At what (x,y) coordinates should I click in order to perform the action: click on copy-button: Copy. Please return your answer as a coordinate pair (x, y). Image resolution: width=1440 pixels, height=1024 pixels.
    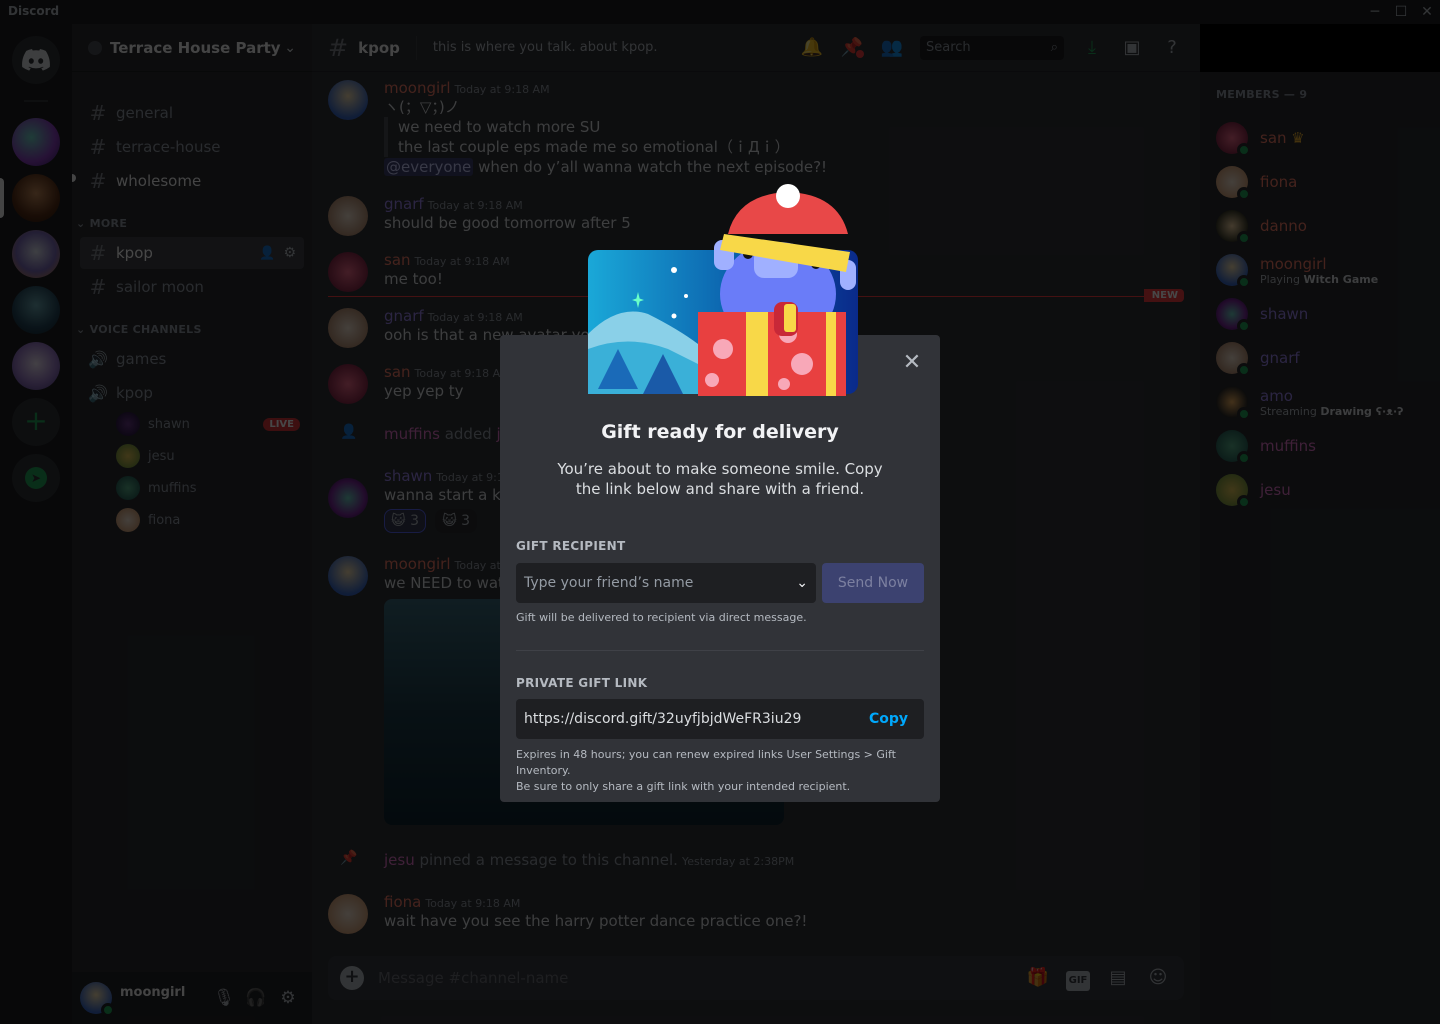
    Looking at the image, I should click on (888, 719).